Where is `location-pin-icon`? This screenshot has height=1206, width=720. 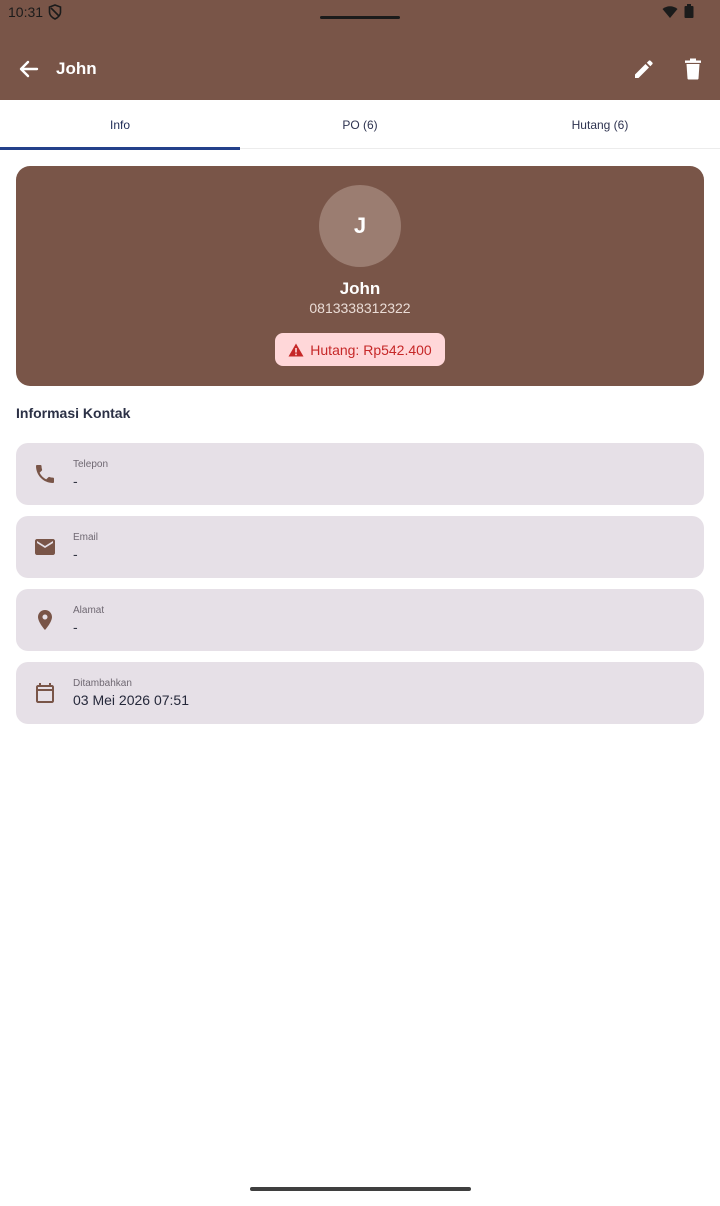
location-pin-icon is located at coordinates (45, 620).